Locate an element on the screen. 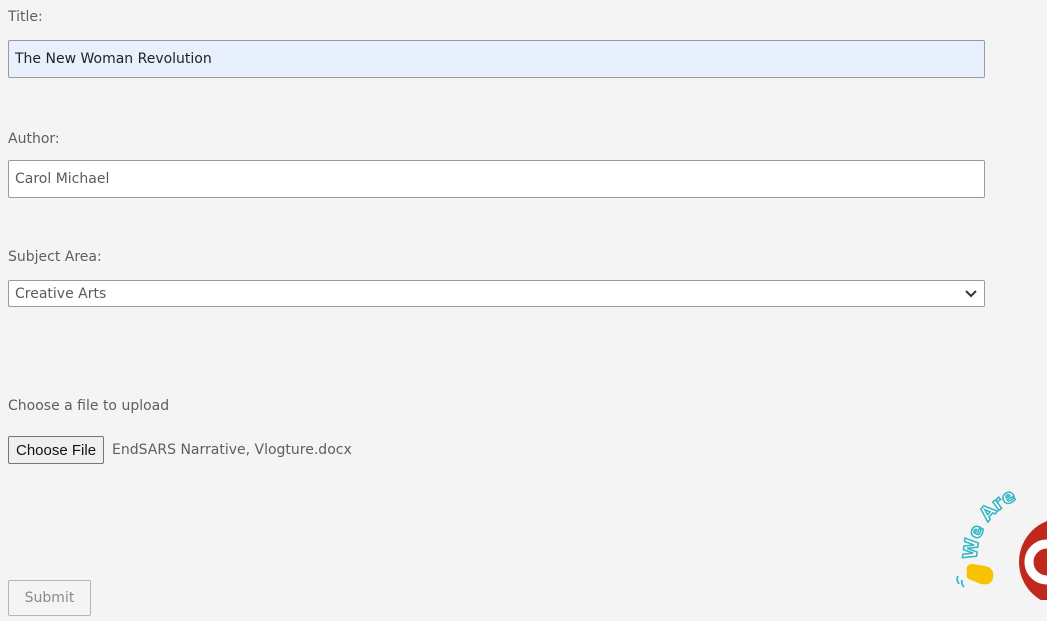 Image resolution: width=1047 pixels, height=621 pixels. selected-file-name: EndSARS Narrative, Vlogture.docx is located at coordinates (232, 450).